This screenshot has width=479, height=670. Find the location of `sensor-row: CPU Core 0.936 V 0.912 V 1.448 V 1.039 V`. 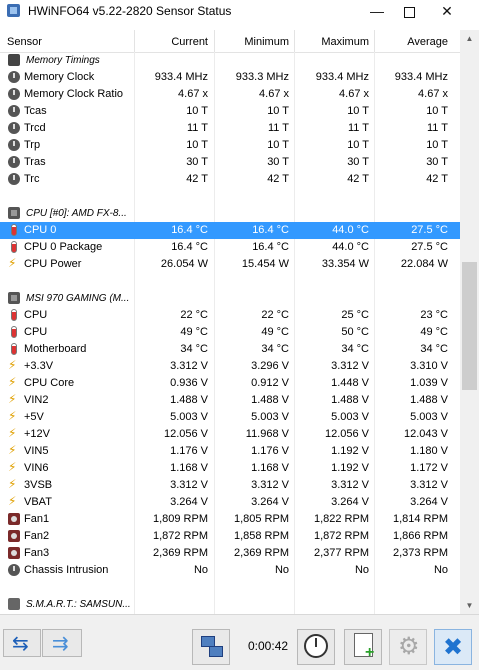

sensor-row: CPU Core 0.936 V 0.912 V 1.448 V 1.039 V is located at coordinates (230, 383).